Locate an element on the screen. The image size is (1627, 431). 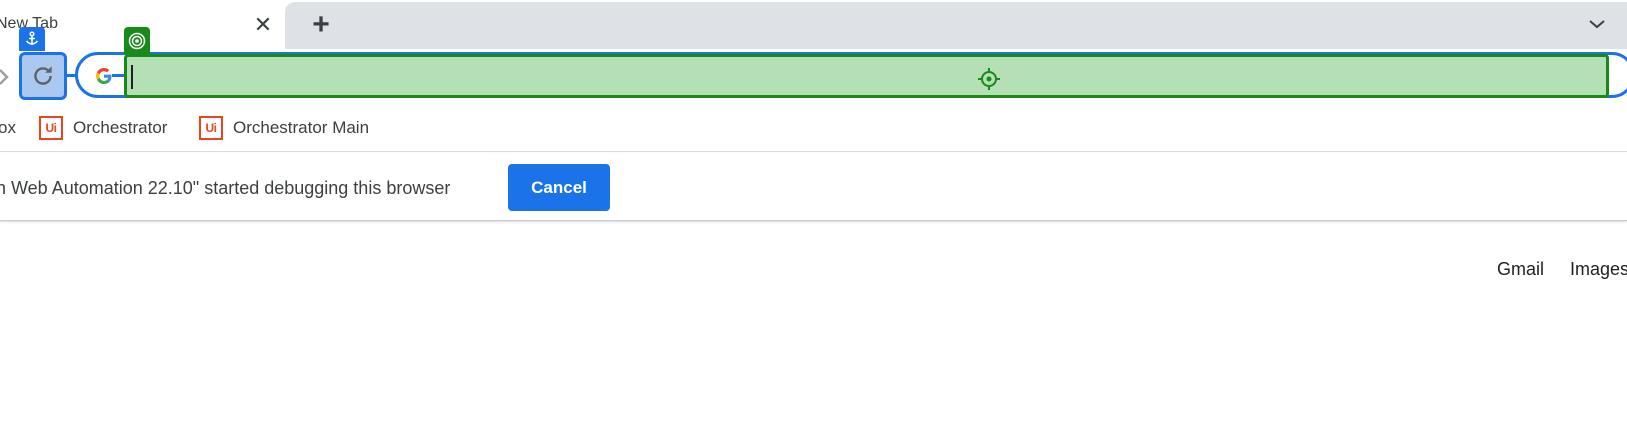
google-icon is located at coordinates (104, 76).